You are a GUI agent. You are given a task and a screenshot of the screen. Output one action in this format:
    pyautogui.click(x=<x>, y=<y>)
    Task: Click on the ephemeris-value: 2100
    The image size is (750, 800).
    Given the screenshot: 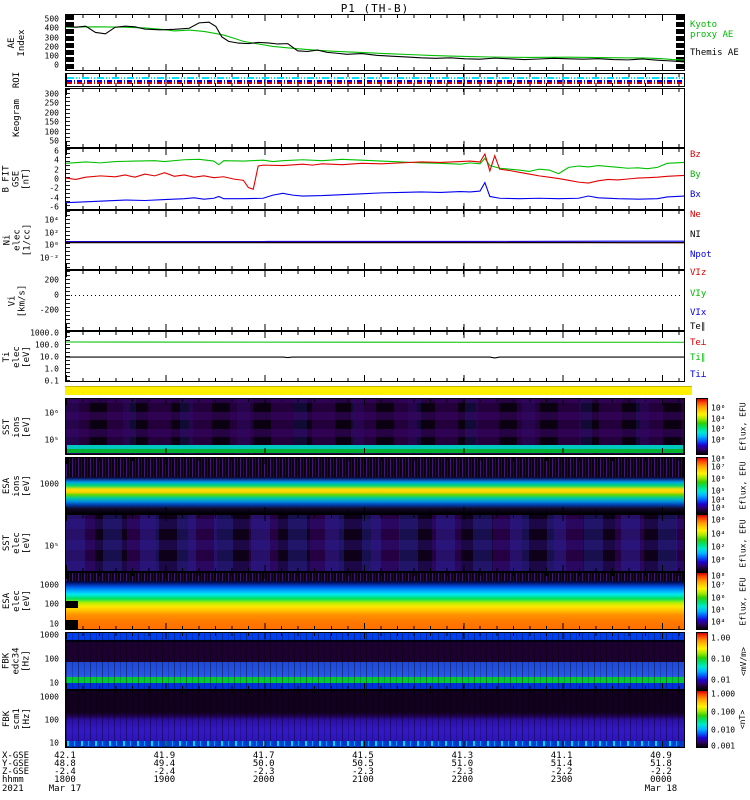 What is the action you would take?
    pyautogui.click(x=363, y=780)
    